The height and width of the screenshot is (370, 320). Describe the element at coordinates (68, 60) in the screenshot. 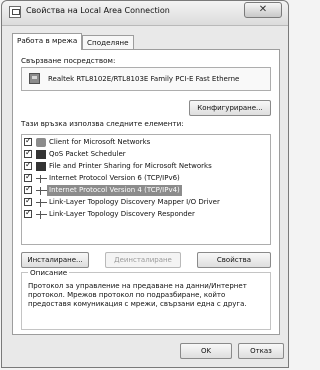

I see `connect-using-label: Свързване посредством:` at that location.